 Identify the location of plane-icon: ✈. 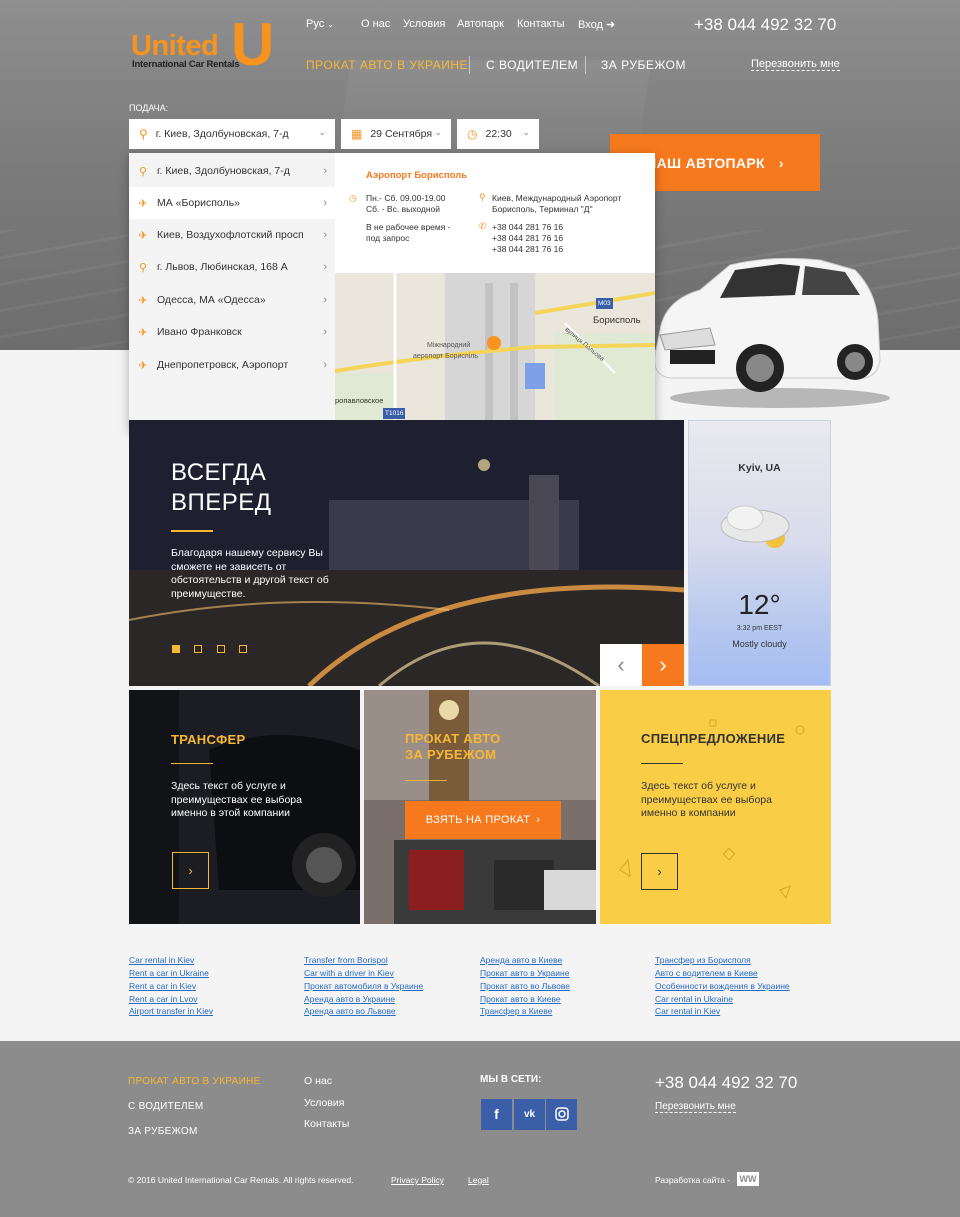
(143, 332).